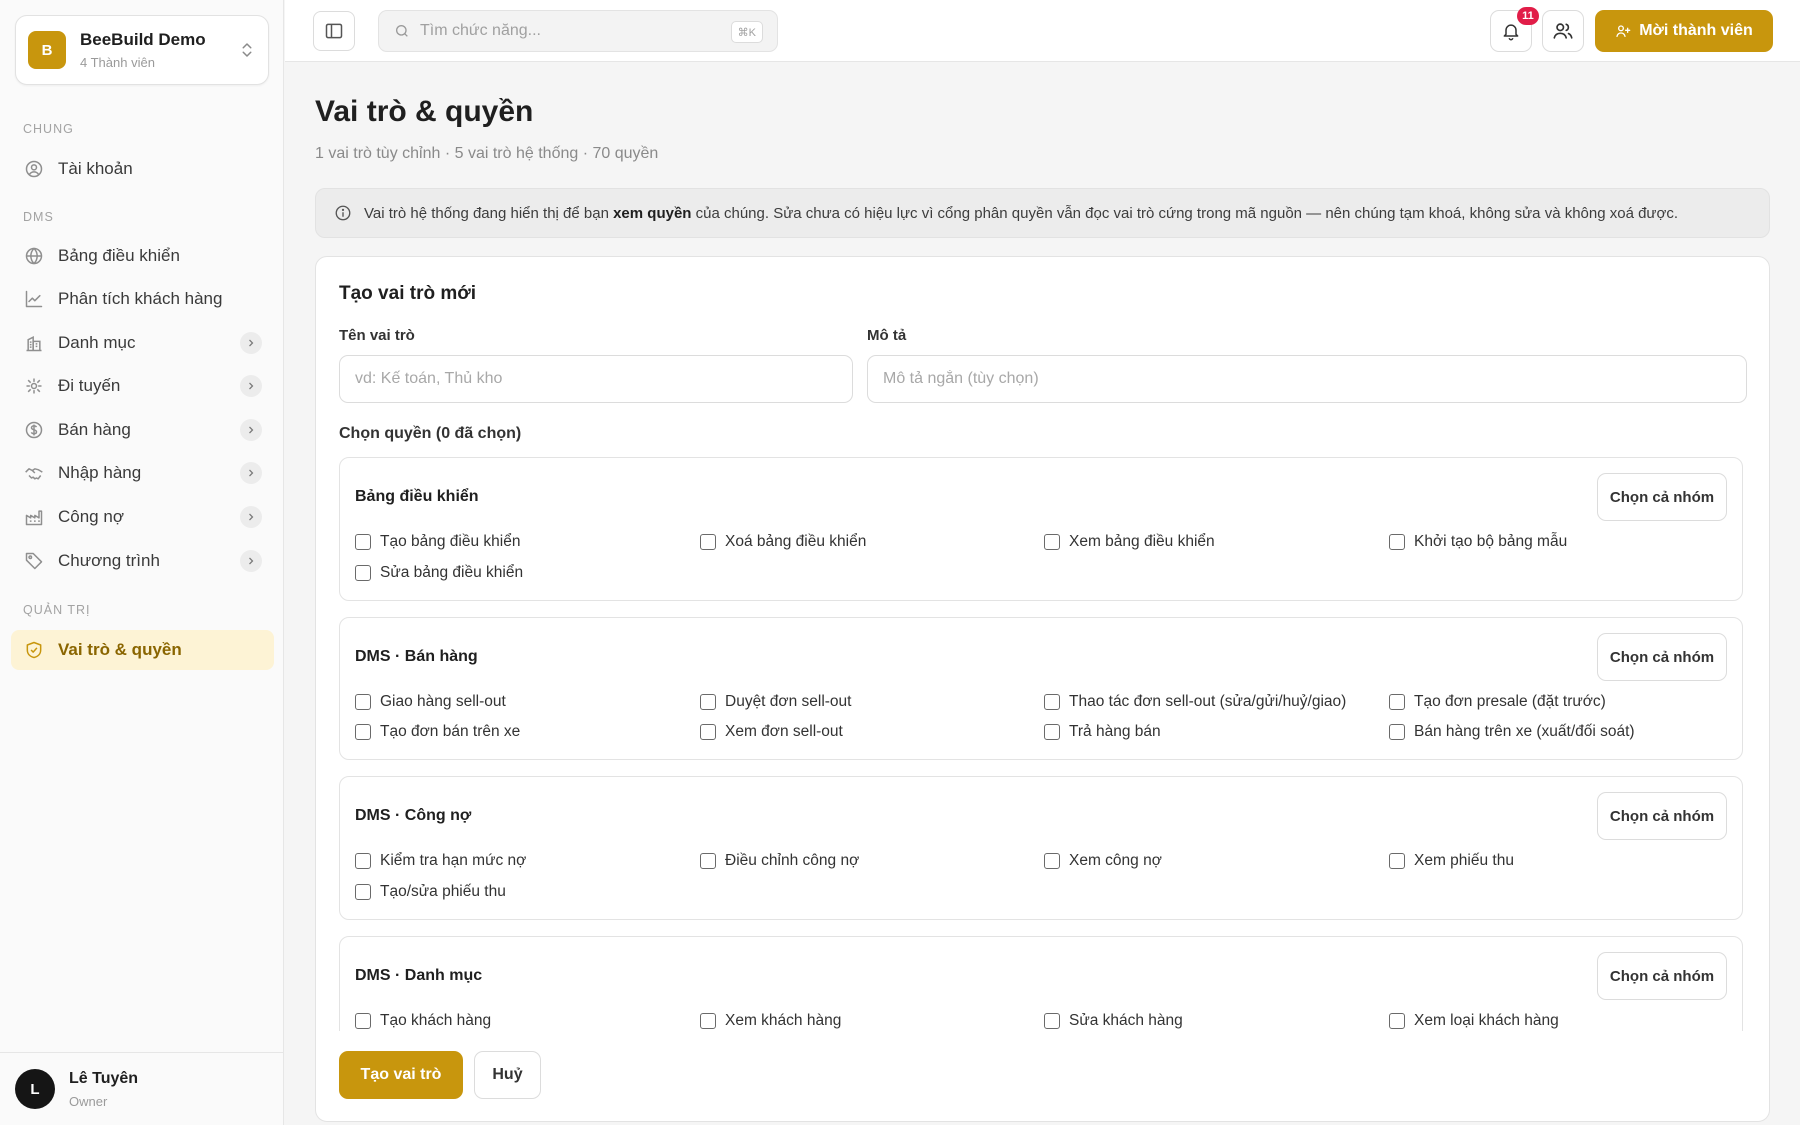  What do you see at coordinates (1103, 861) in the screenshot?
I see `permission-checkbox: Xem công nợ` at bounding box center [1103, 861].